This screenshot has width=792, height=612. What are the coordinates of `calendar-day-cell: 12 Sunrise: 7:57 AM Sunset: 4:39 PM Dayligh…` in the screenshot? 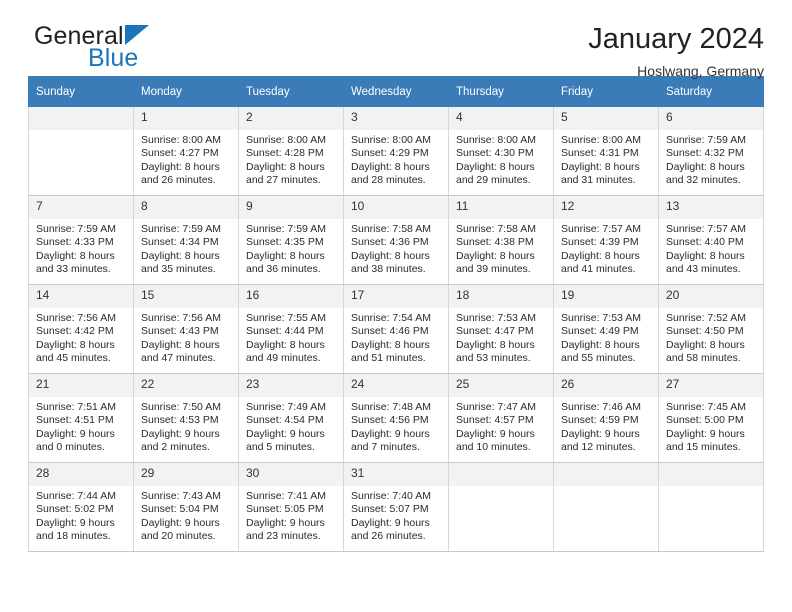 It's located at (606, 240).